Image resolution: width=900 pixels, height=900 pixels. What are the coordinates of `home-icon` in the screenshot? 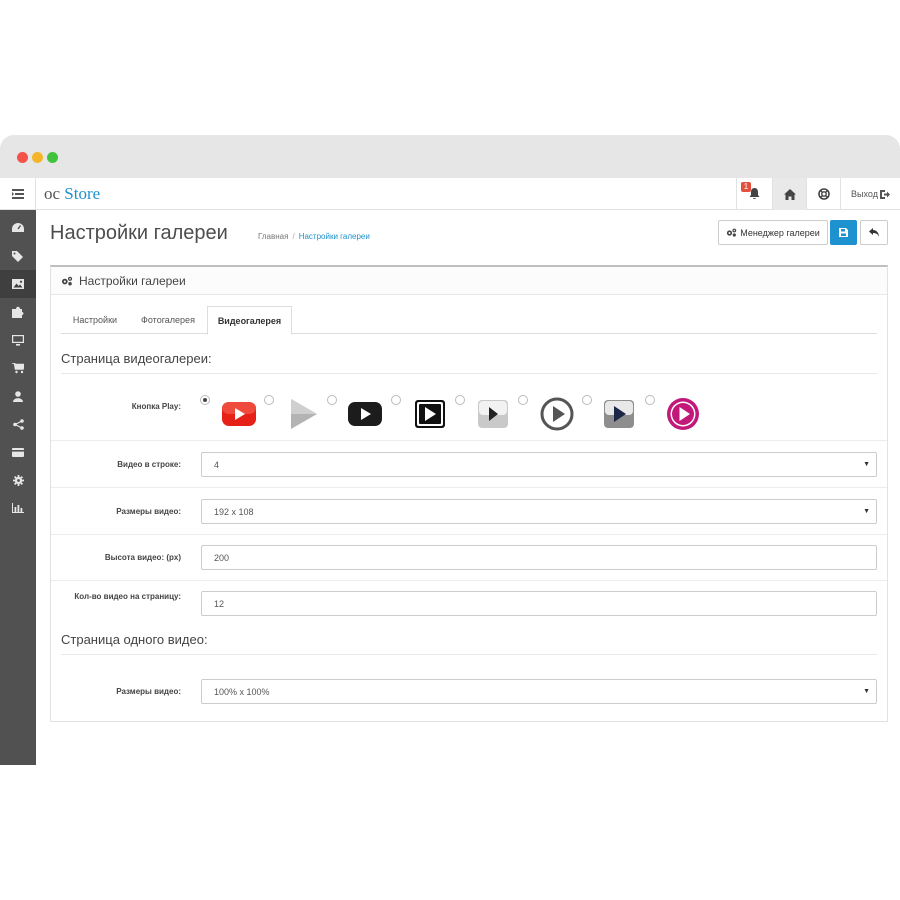 It's located at (789, 194).